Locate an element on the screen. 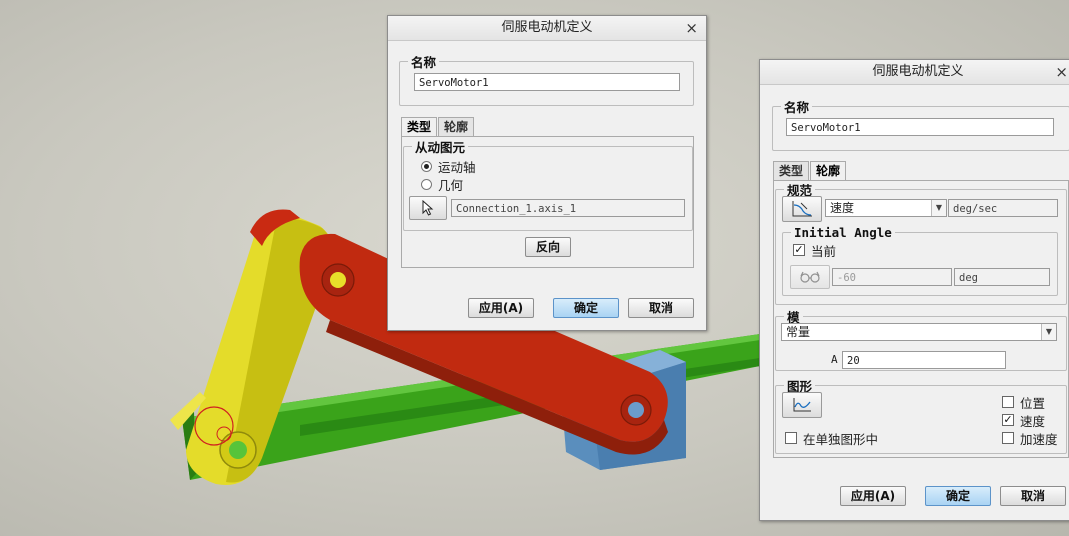  glasses-icon is located at coordinates (810, 277).